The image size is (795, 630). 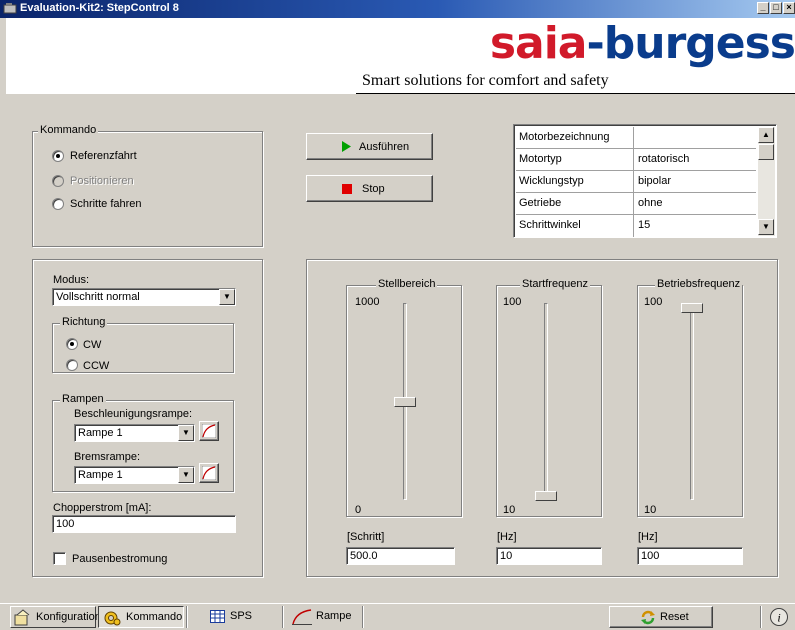 What do you see at coordinates (235, 617) in the screenshot?
I see `tab-sps: SPS` at bounding box center [235, 617].